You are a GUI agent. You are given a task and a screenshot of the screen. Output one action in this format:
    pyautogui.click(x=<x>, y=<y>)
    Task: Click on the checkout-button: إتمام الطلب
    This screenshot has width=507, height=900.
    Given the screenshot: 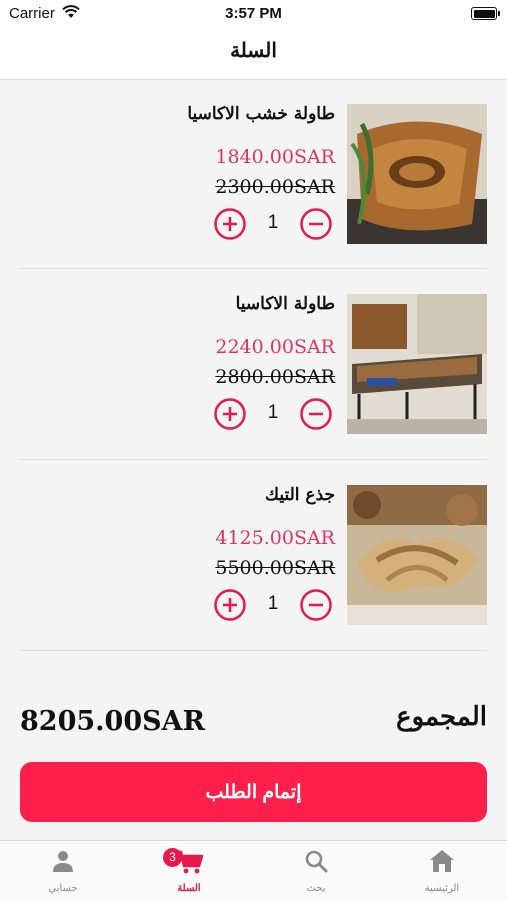 What is the action you would take?
    pyautogui.click(x=253, y=792)
    